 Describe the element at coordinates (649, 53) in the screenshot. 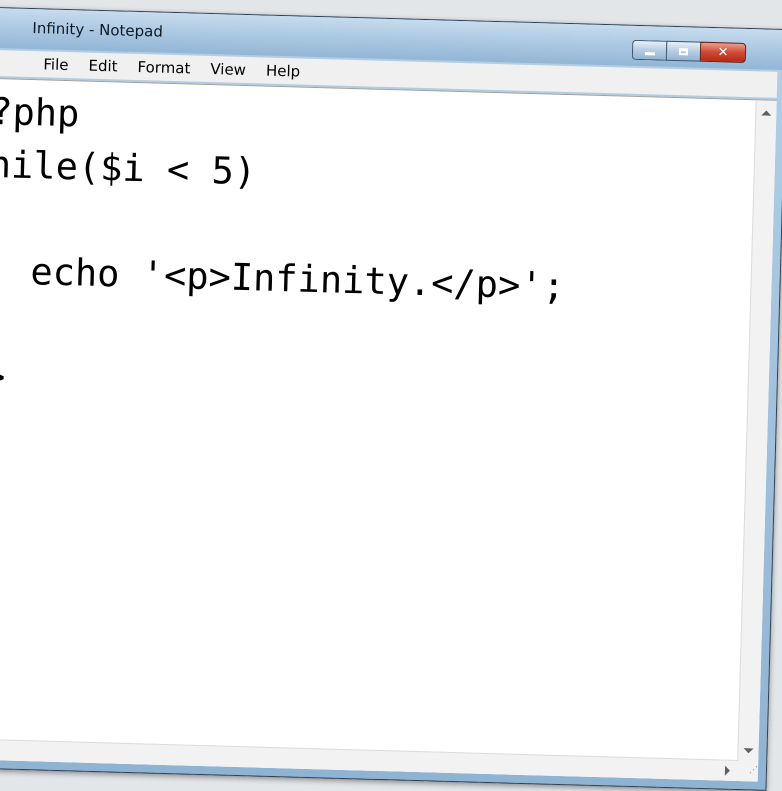

I see `minimize-icon` at that location.